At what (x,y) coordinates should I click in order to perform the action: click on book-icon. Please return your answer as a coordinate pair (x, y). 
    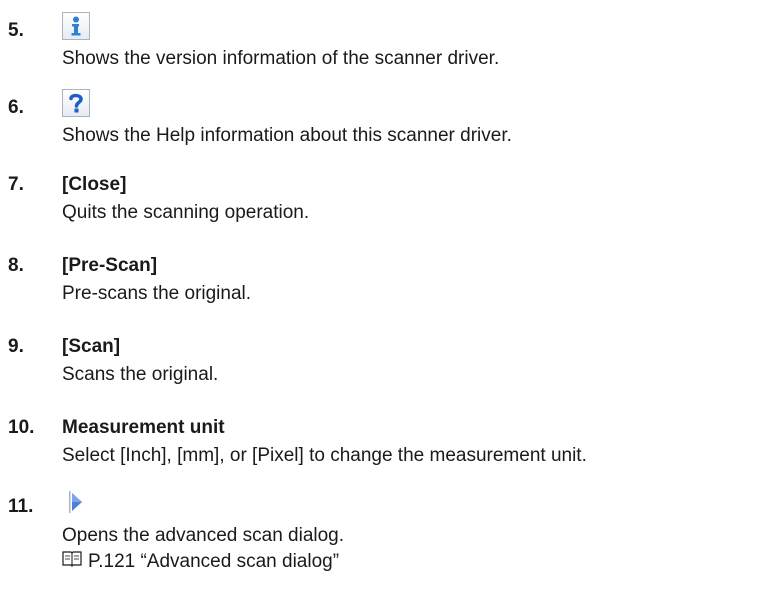
    Looking at the image, I should click on (72, 561).